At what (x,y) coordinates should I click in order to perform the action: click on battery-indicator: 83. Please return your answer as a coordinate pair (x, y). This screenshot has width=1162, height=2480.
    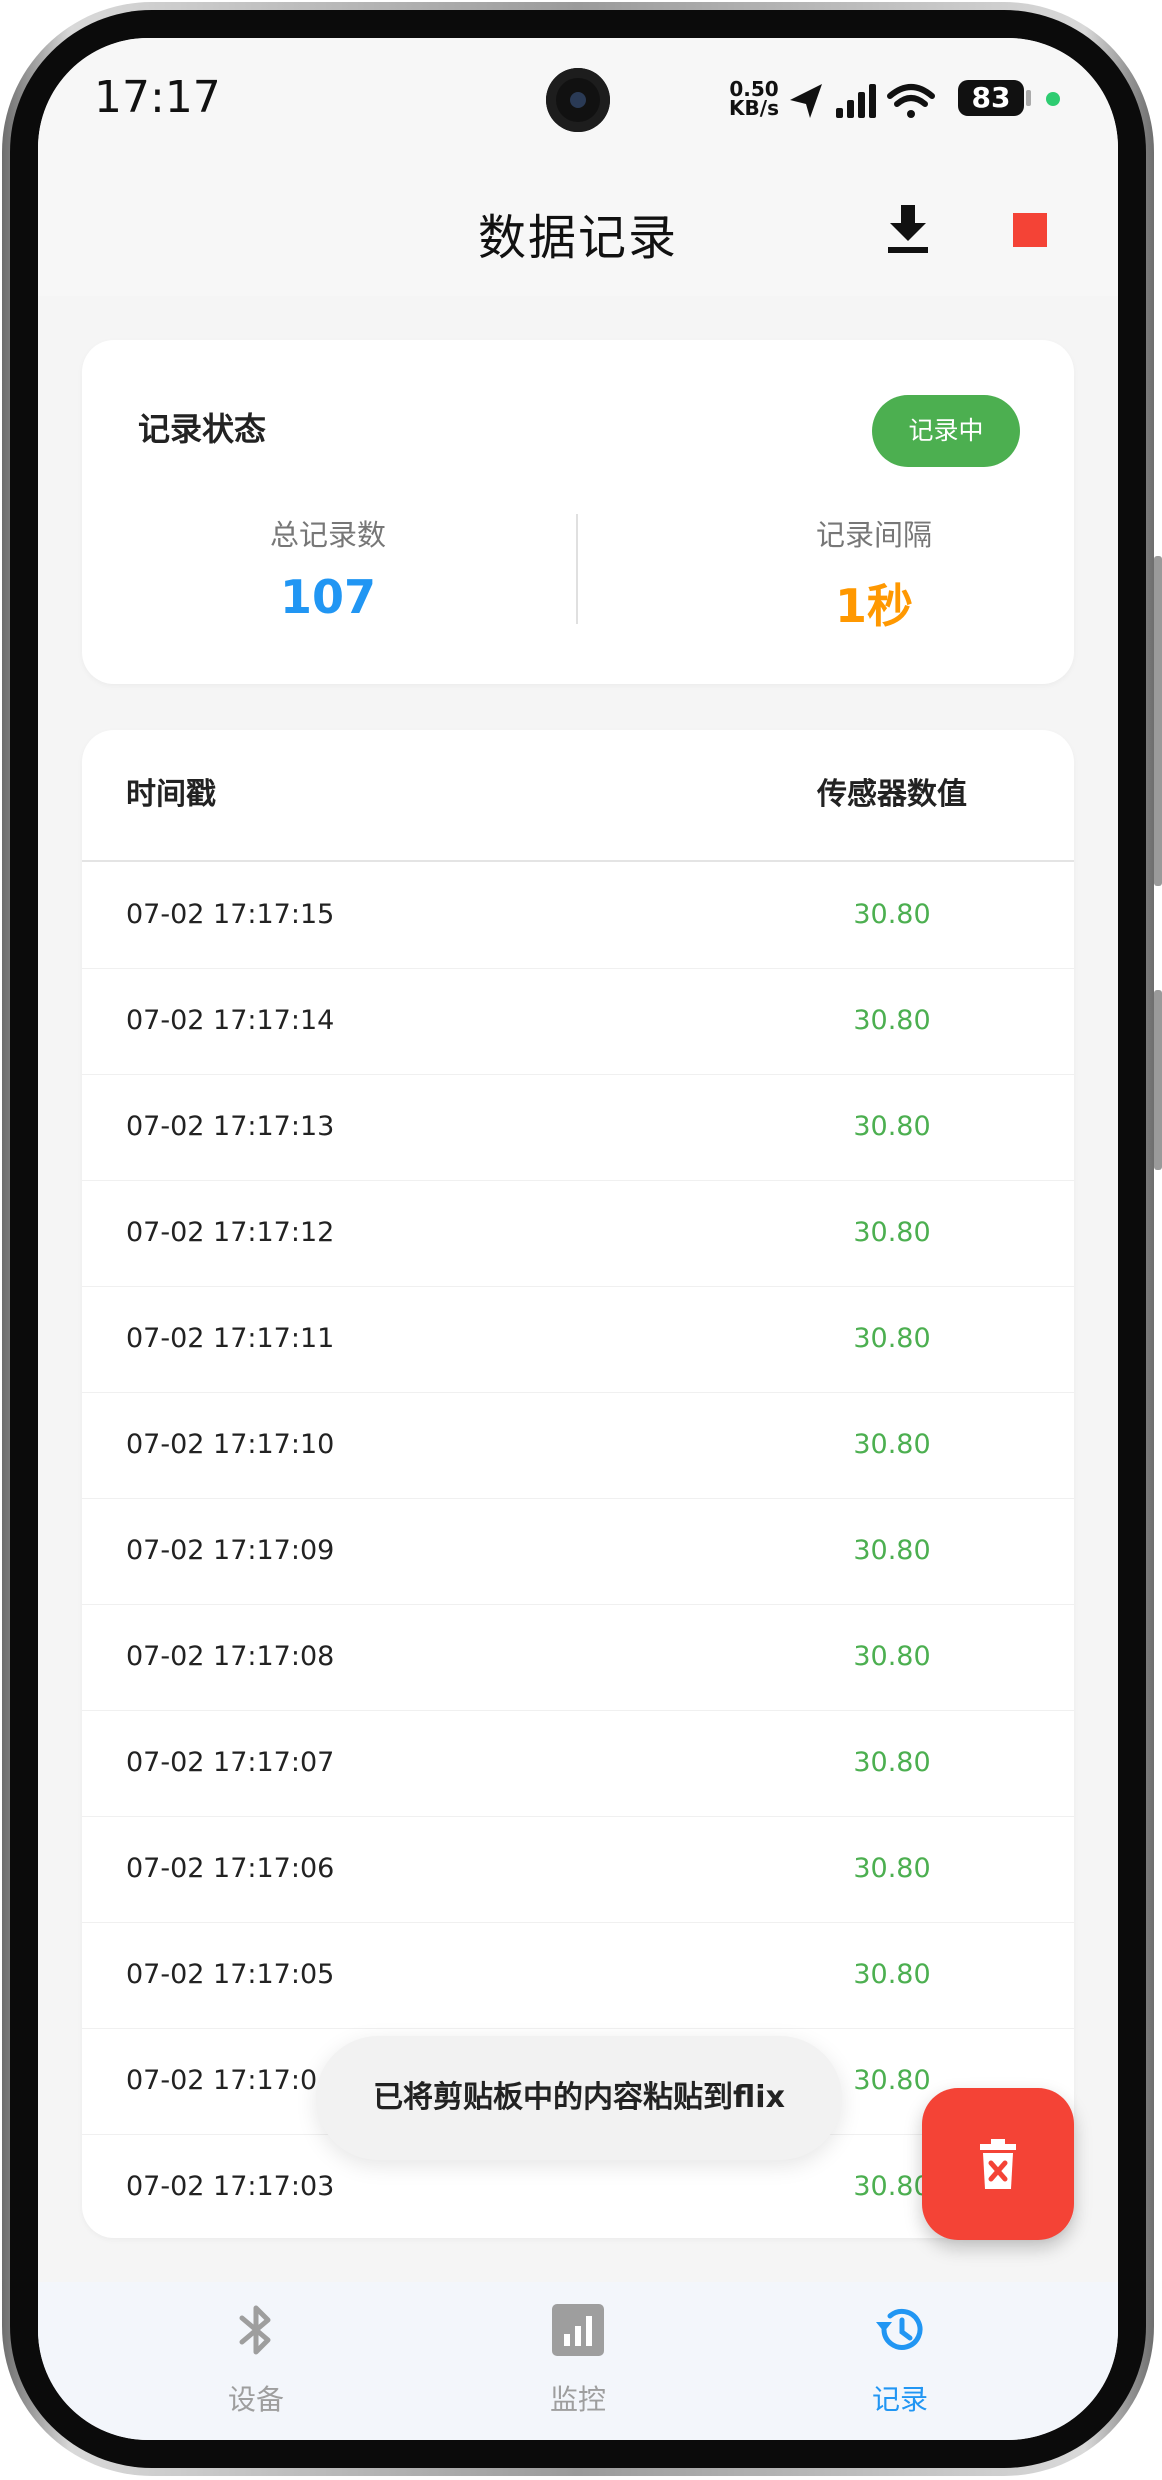
    Looking at the image, I should click on (991, 98).